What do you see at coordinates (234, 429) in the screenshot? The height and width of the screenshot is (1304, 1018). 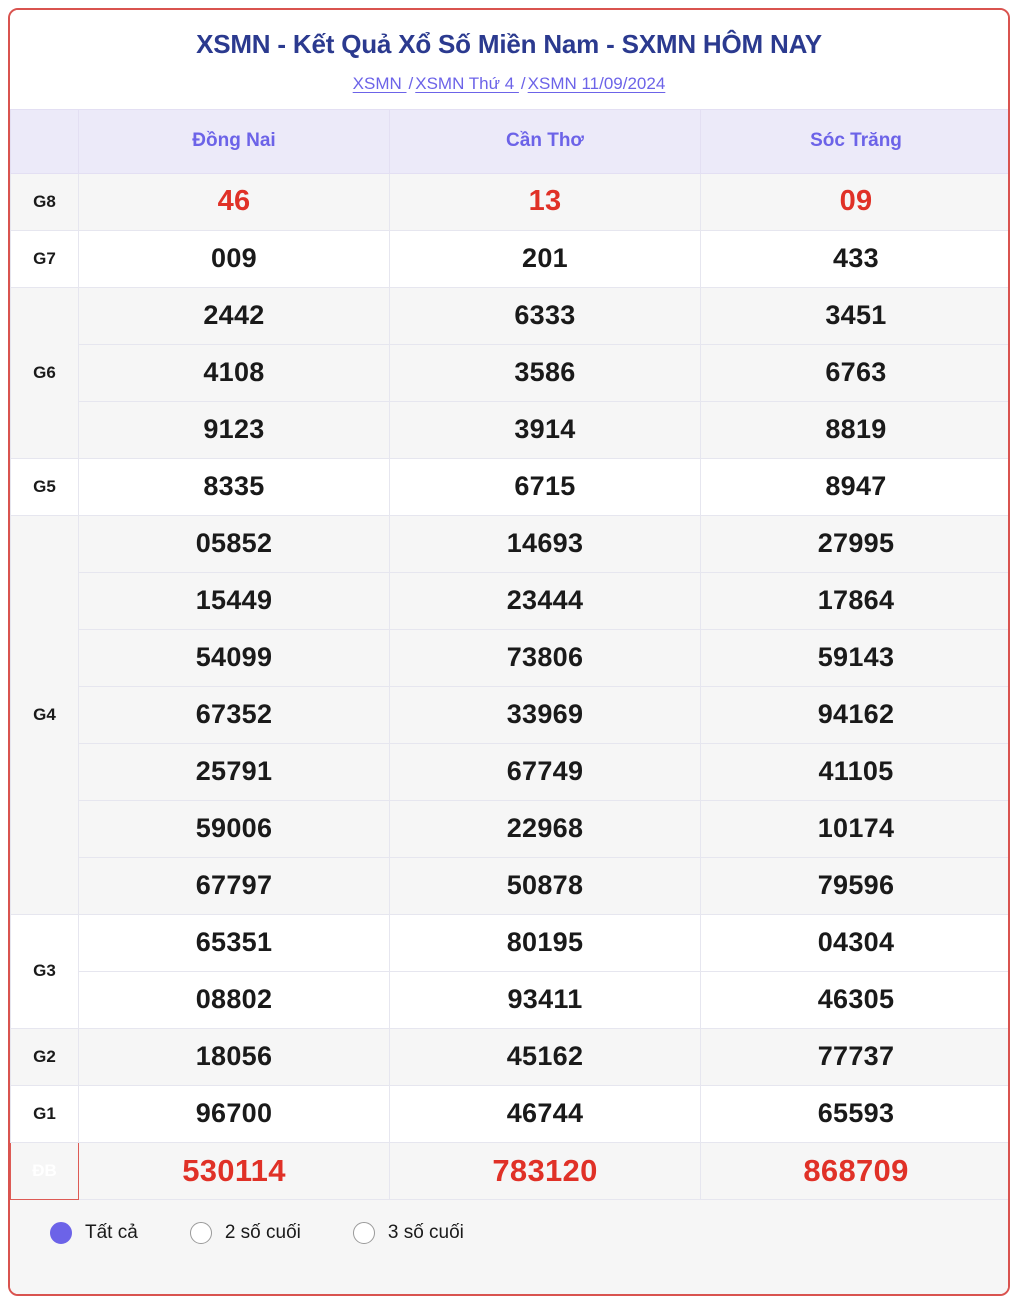 I see `prize-number: 9123` at bounding box center [234, 429].